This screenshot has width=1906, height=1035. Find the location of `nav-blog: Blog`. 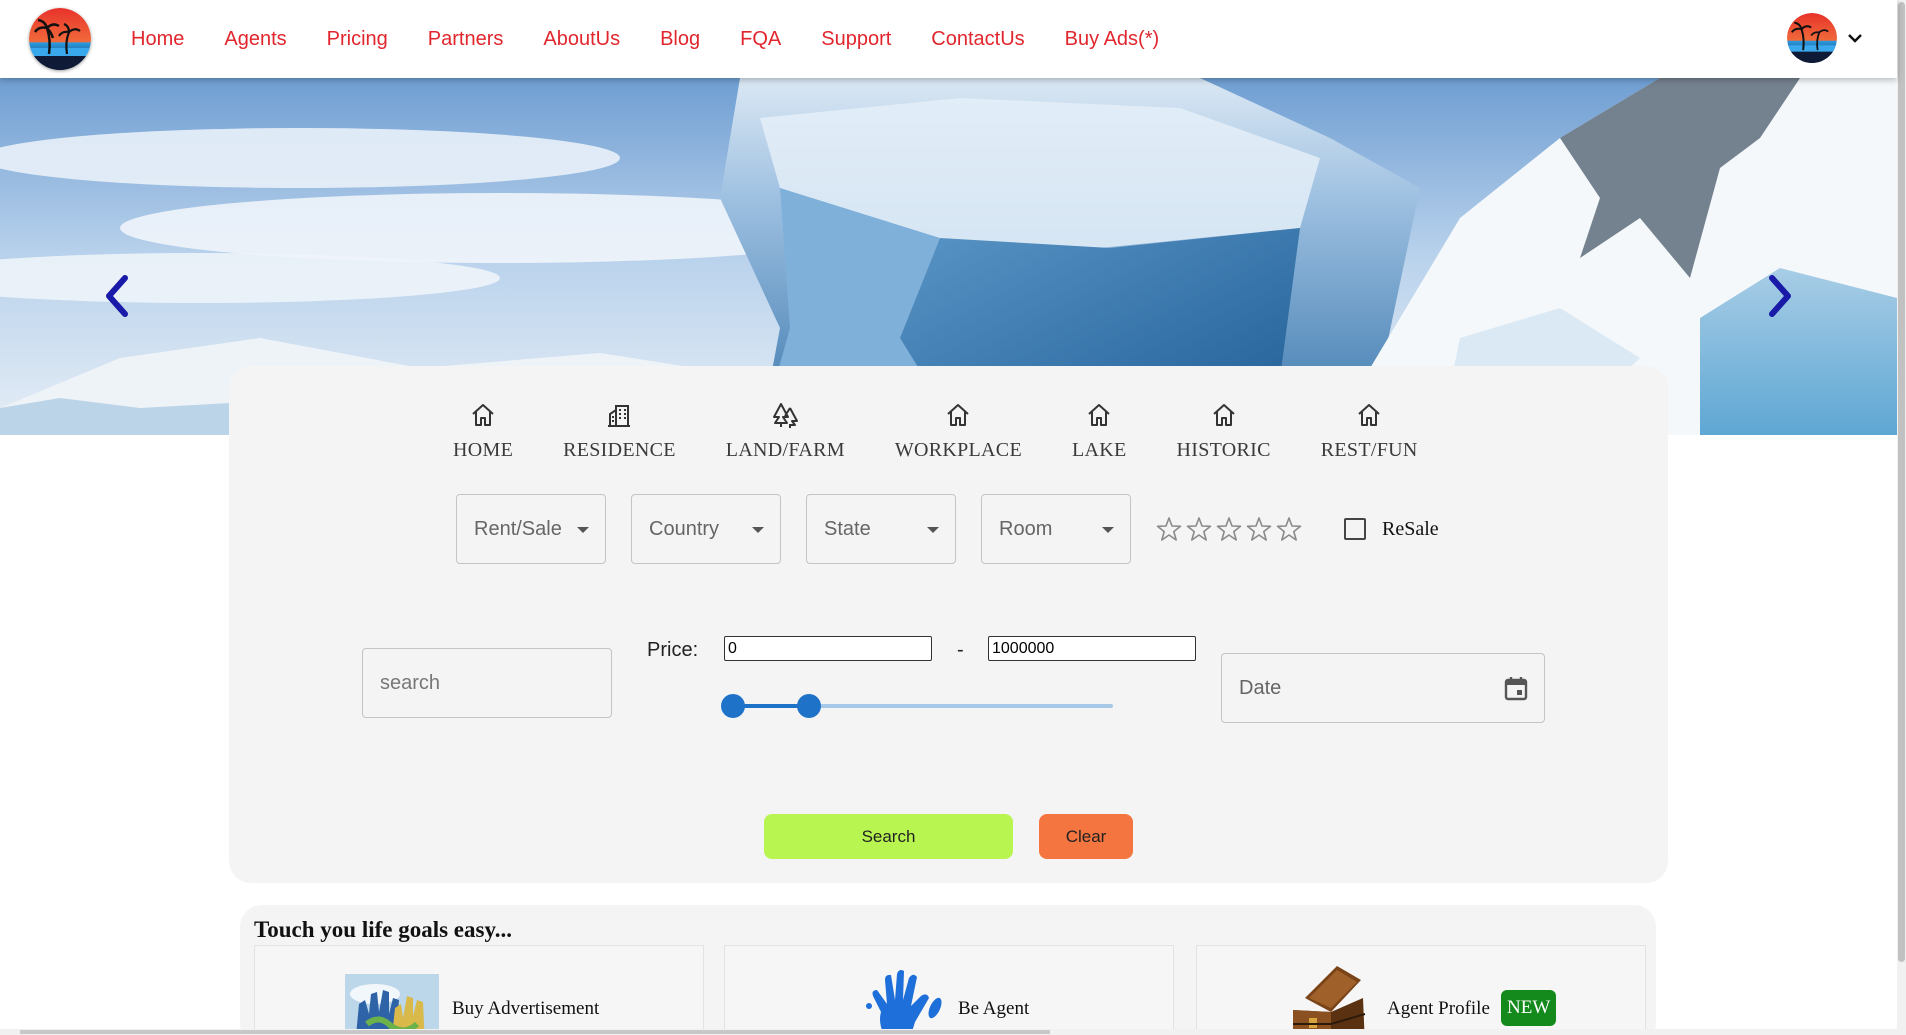

nav-blog: Blog is located at coordinates (680, 39).